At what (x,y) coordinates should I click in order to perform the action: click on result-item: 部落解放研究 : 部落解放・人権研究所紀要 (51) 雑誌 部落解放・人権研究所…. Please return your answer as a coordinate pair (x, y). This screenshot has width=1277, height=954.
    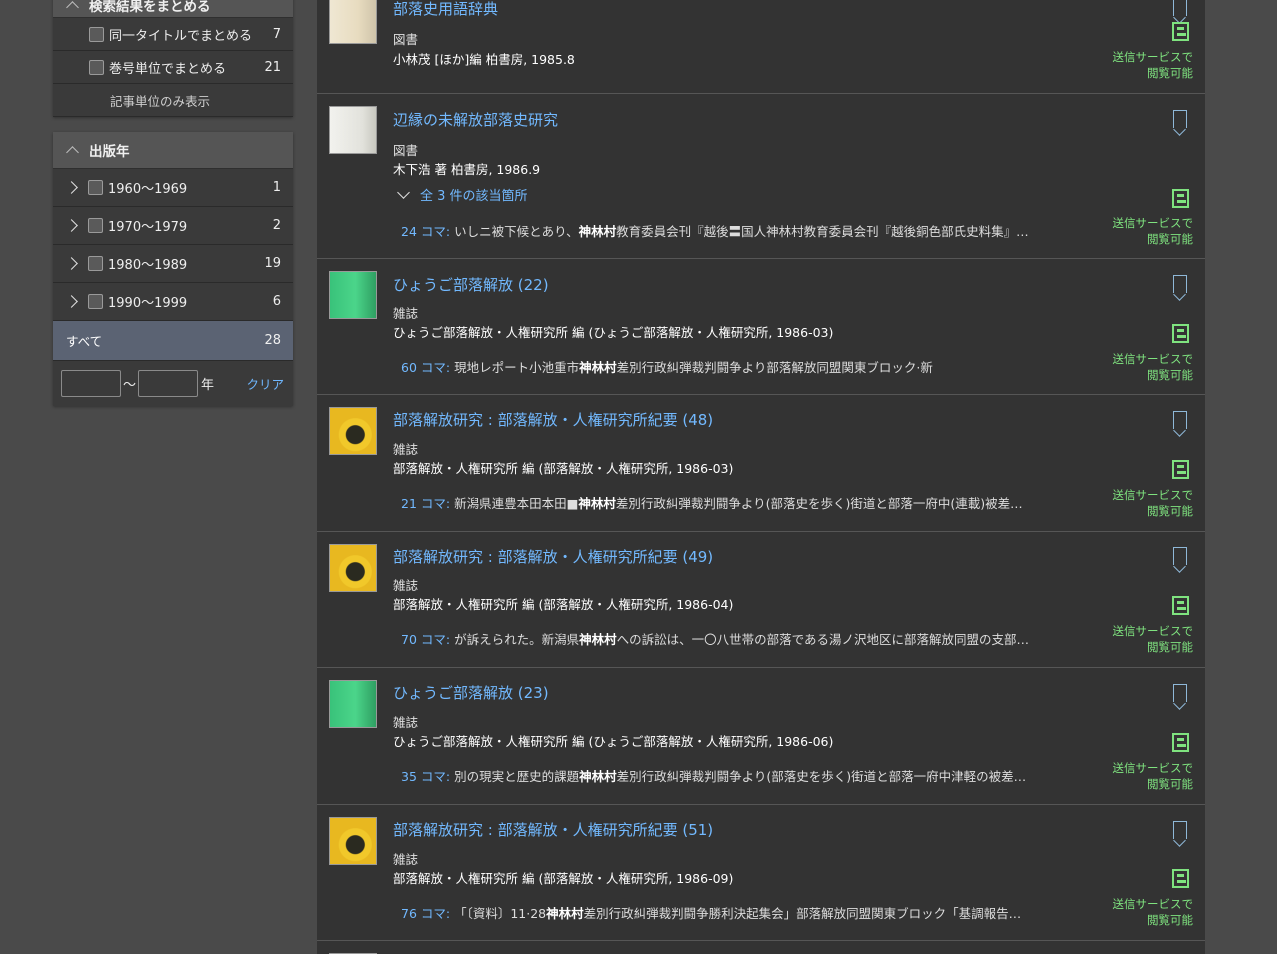
    Looking at the image, I should click on (761, 873).